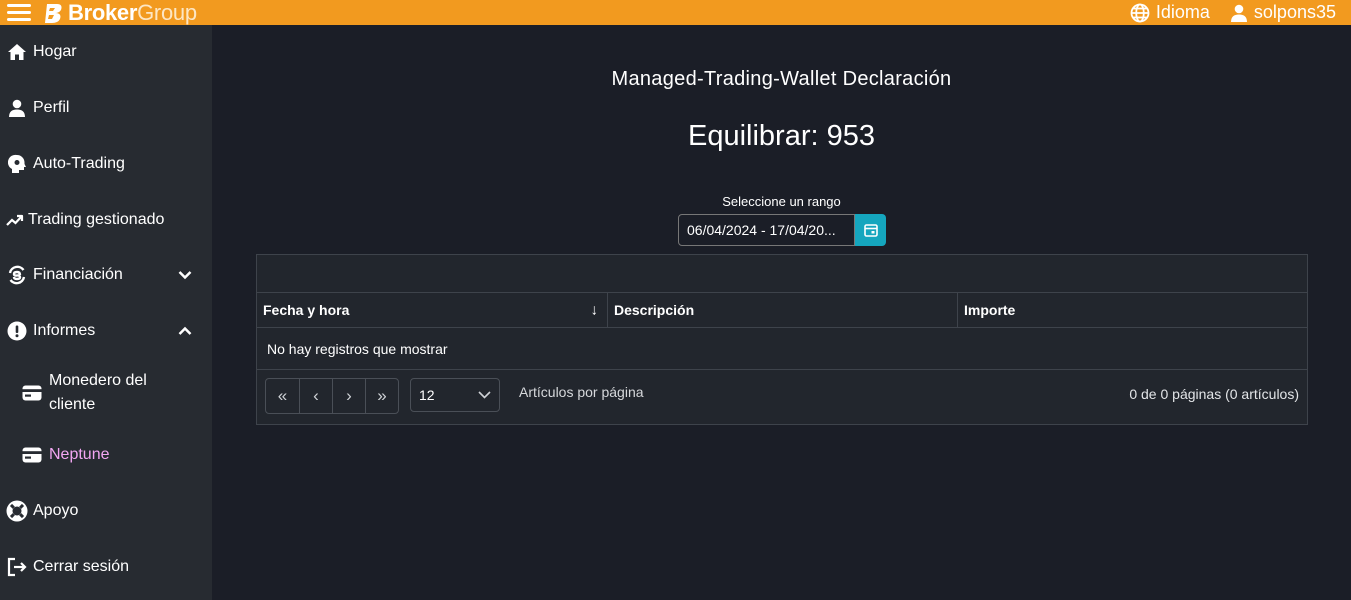  I want to click on grid-header-row: Fecha y hora ↓ Descripción Importe, so click(782, 310).